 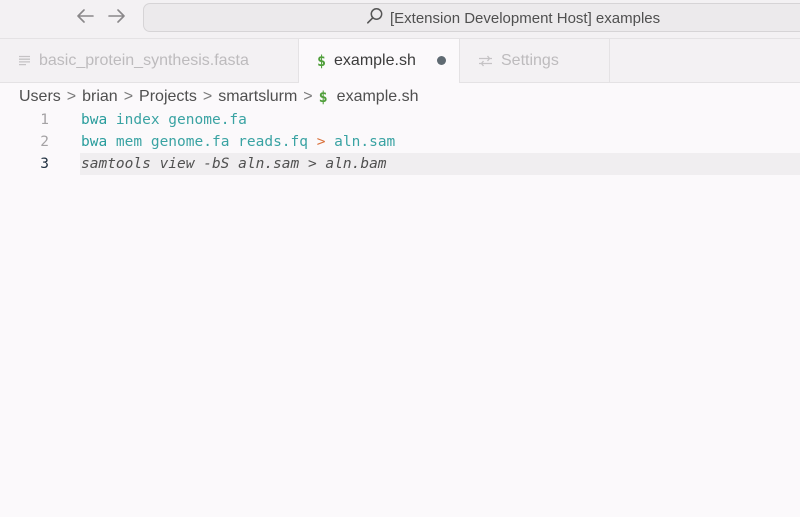 I want to click on breadcrumb-projects: Projects, so click(x=168, y=97).